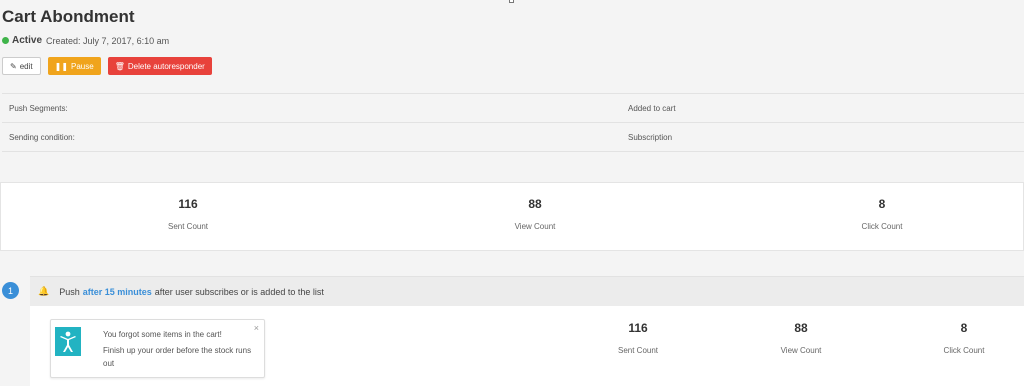  I want to click on delete-button-label: Delete autoresponder, so click(166, 66).